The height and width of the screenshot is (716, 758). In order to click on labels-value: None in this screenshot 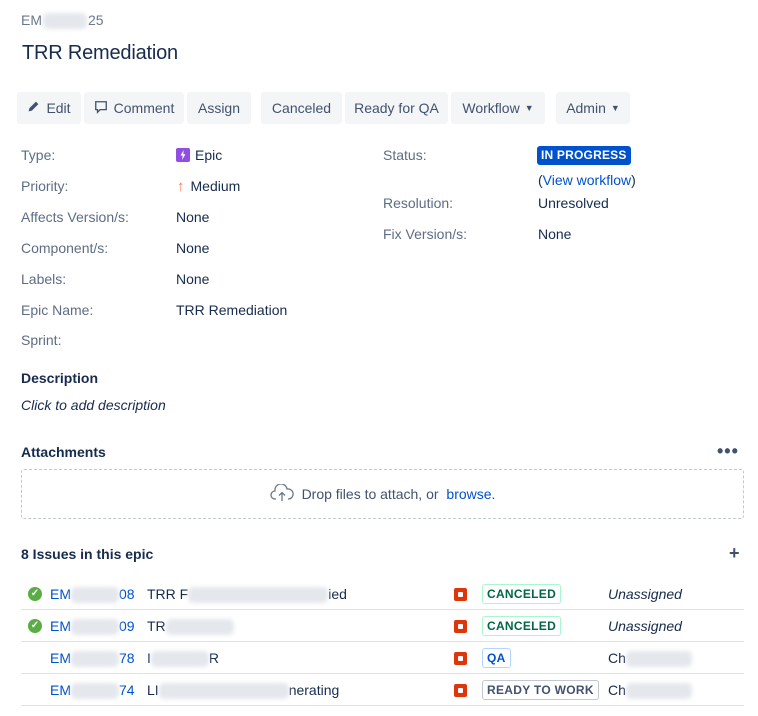, I will do `click(192, 279)`.